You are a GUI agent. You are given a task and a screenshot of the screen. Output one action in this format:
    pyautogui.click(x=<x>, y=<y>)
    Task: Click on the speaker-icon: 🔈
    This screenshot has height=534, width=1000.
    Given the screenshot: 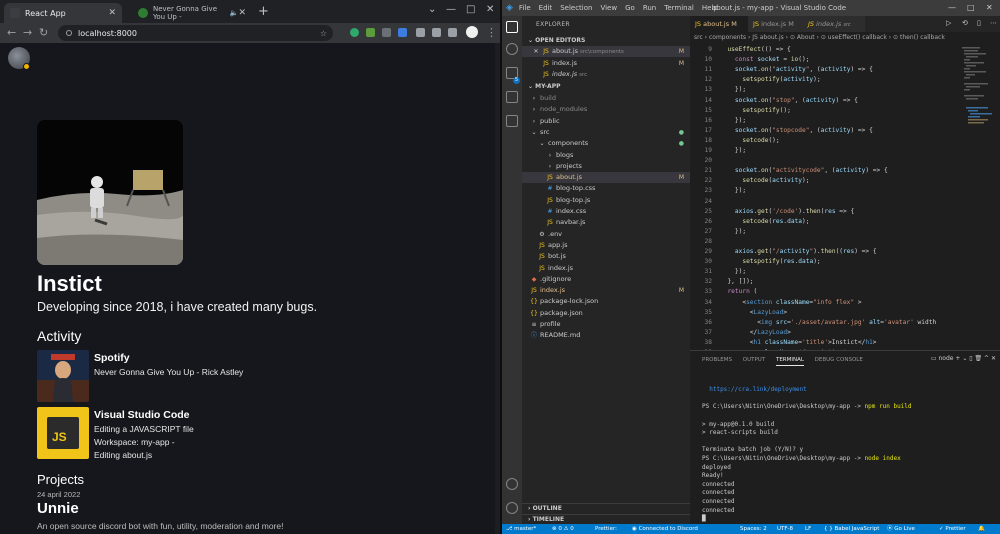 What is the action you would take?
    pyautogui.click(x=234, y=13)
    